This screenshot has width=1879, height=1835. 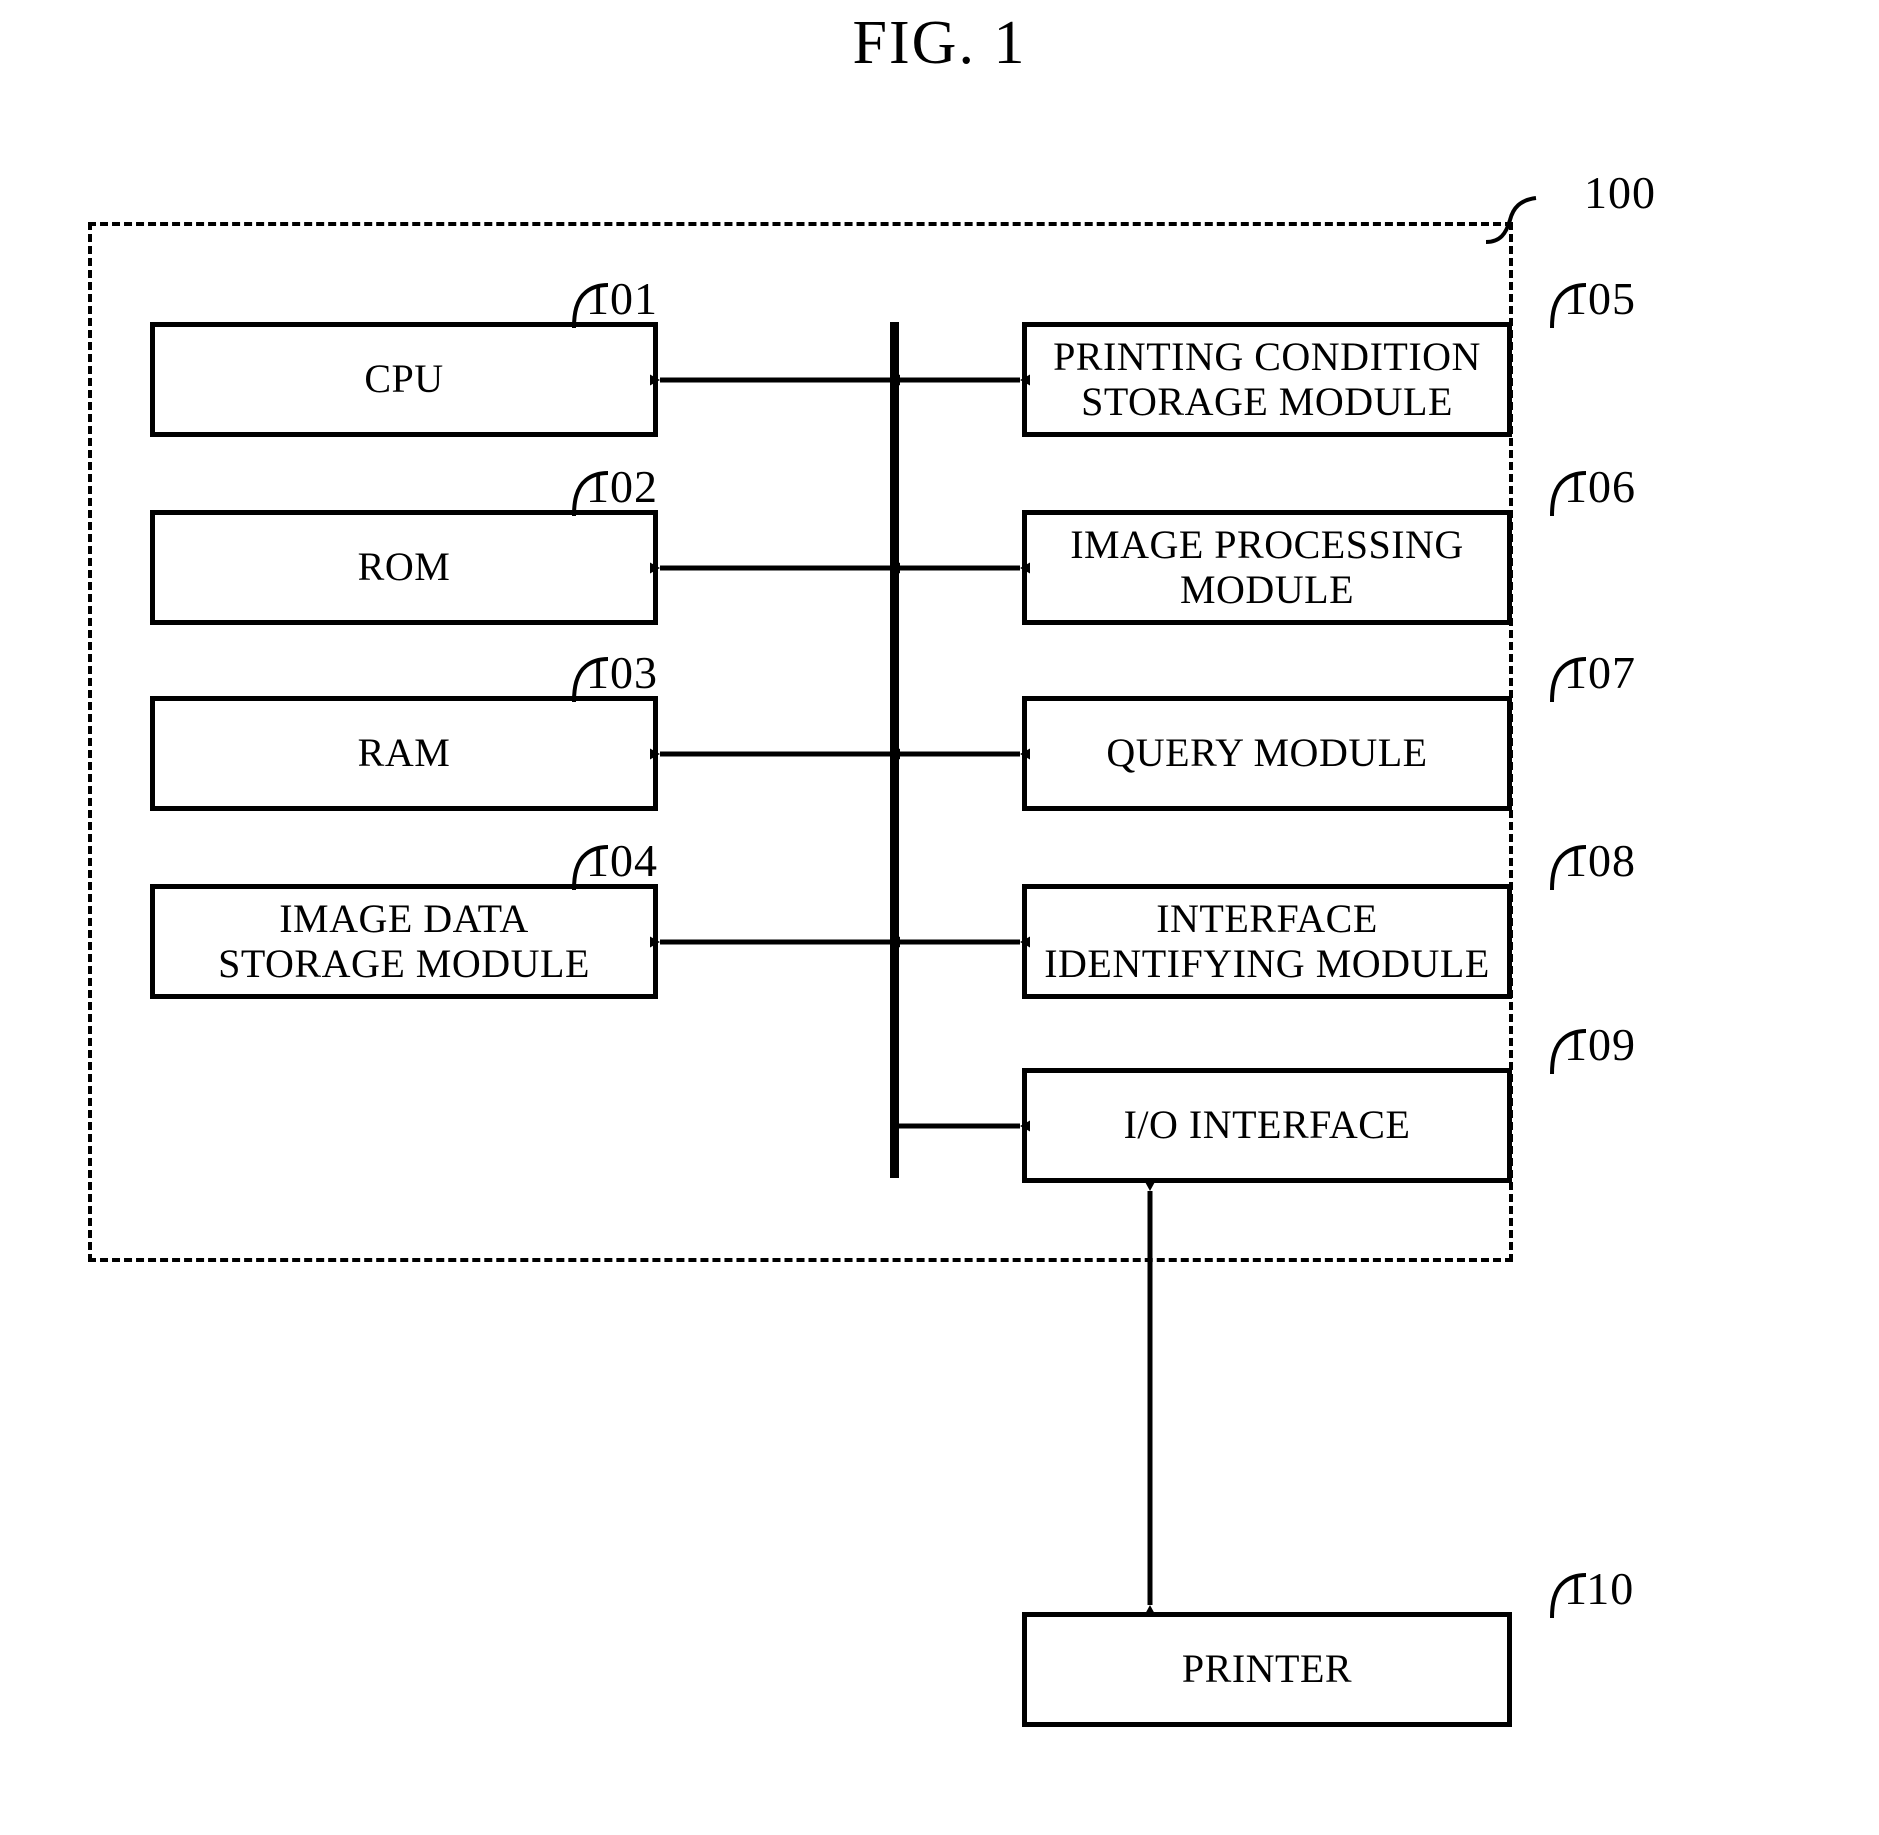 I want to click on box-interface-identifying: INTERFACE IDENTIFYING MODULE, so click(x=1267, y=941).